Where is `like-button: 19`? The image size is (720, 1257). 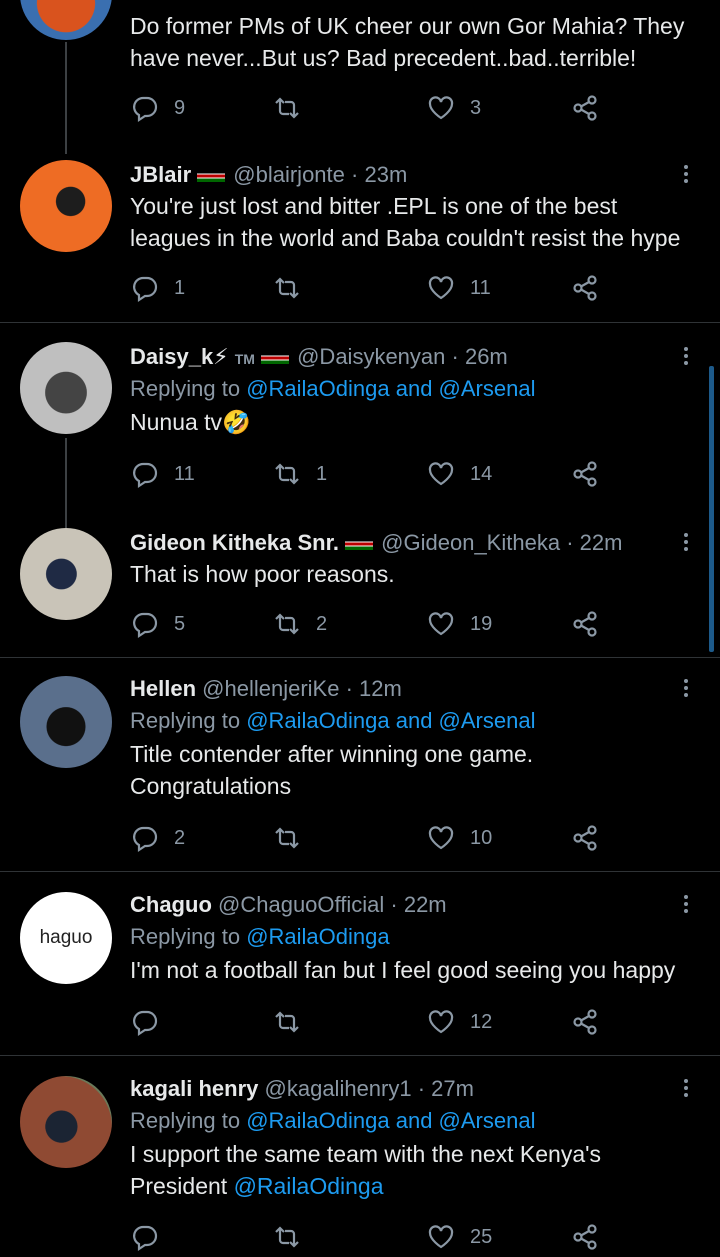
like-button: 19 is located at coordinates (459, 624).